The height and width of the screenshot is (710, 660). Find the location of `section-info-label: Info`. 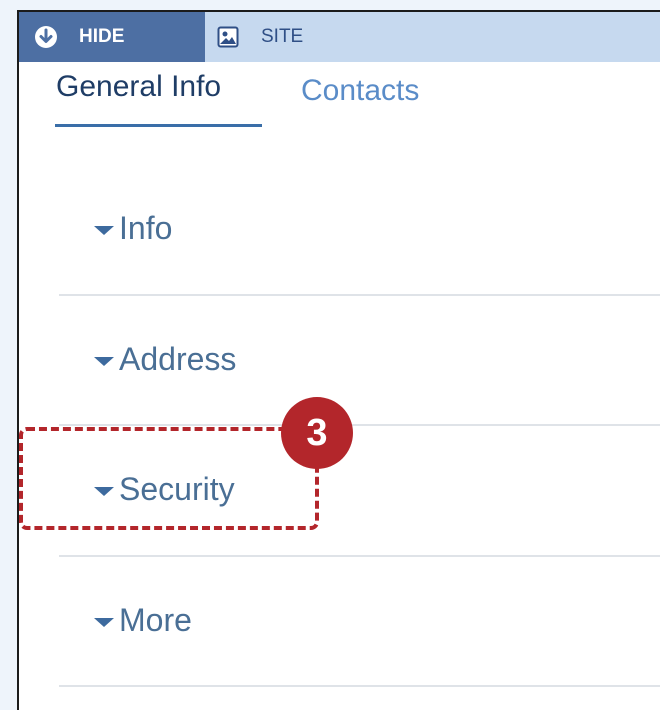

section-info-label: Info is located at coordinates (146, 228).